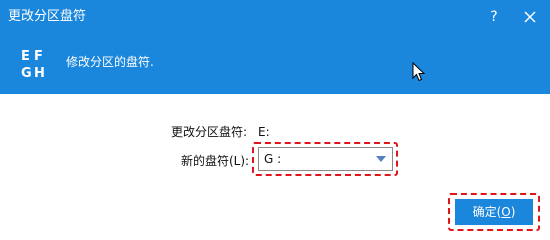 The height and width of the screenshot is (240, 550). I want to click on current-letter-label: 更改分区盘符:, so click(209, 132).